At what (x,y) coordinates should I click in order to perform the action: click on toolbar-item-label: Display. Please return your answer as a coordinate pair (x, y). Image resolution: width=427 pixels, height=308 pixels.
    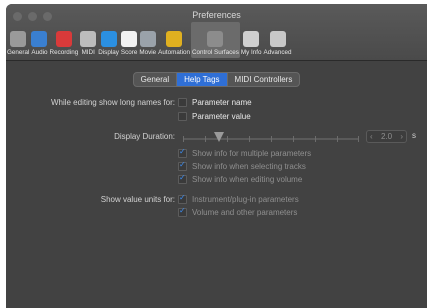
    Looking at the image, I should click on (108, 52).